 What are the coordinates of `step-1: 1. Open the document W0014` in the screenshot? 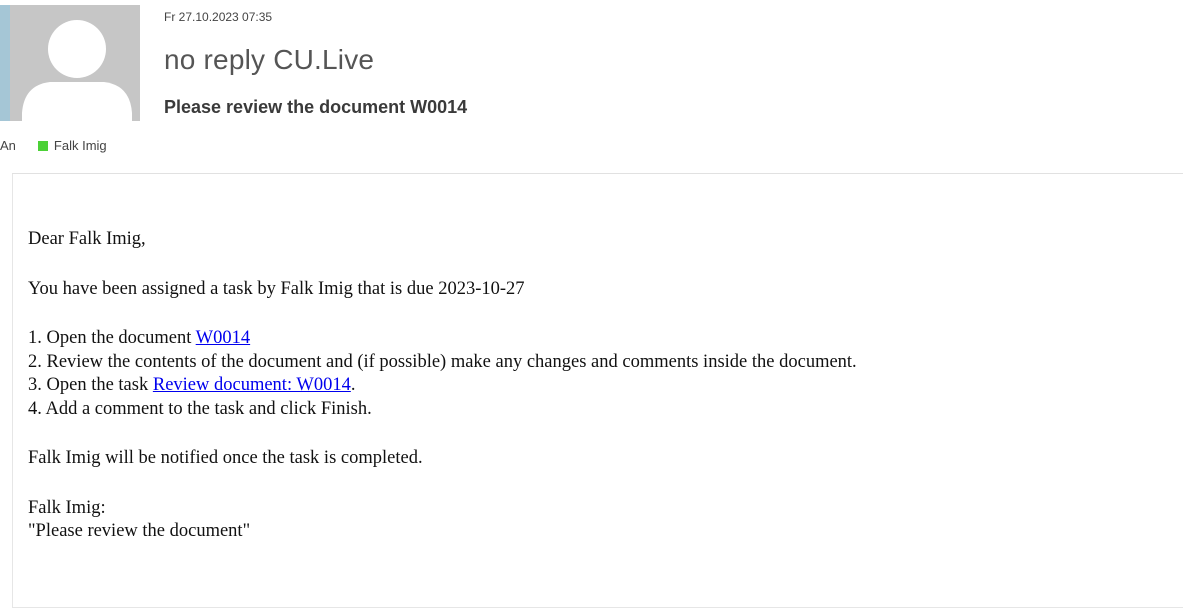 It's located at (442, 339).